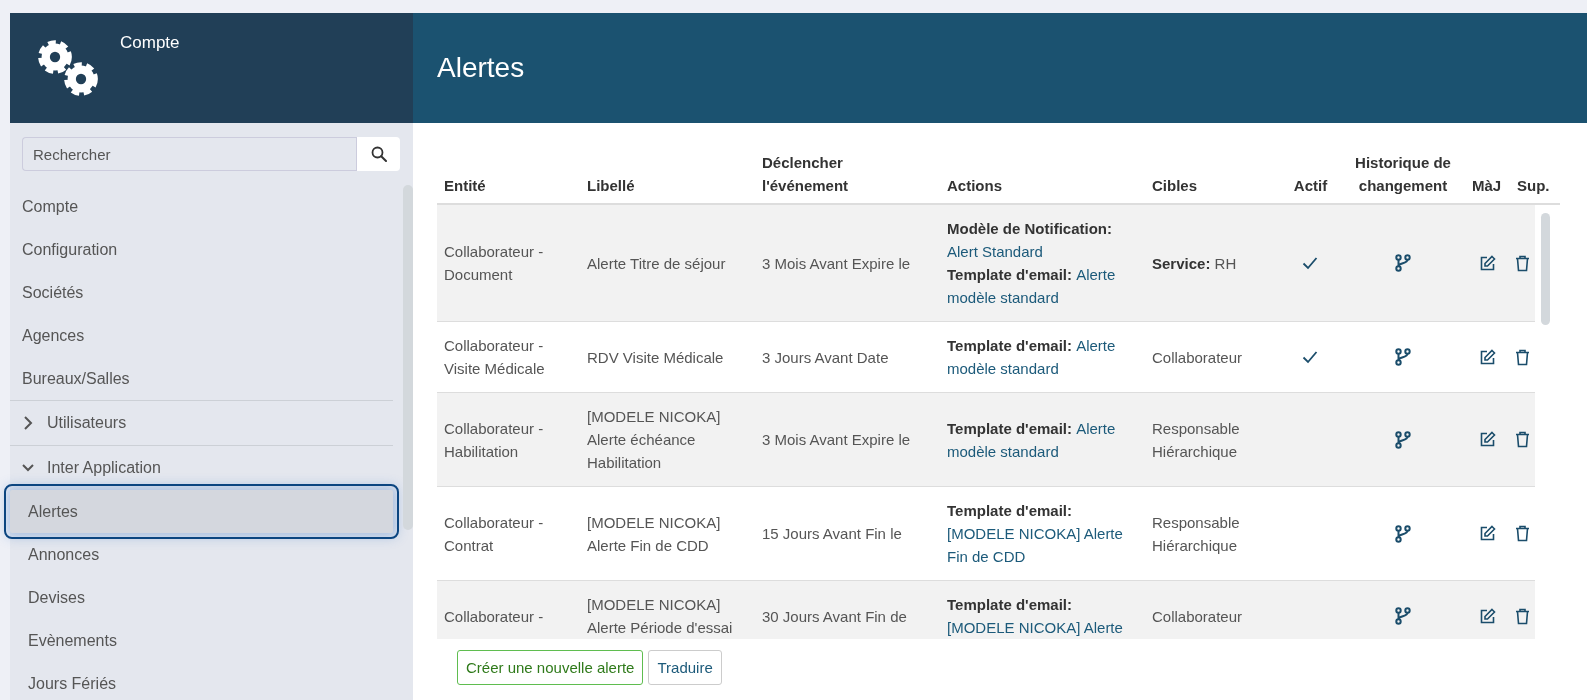 This screenshot has height=700, width=1587. Describe the element at coordinates (28, 423) in the screenshot. I see `chevron-right-icon` at that location.